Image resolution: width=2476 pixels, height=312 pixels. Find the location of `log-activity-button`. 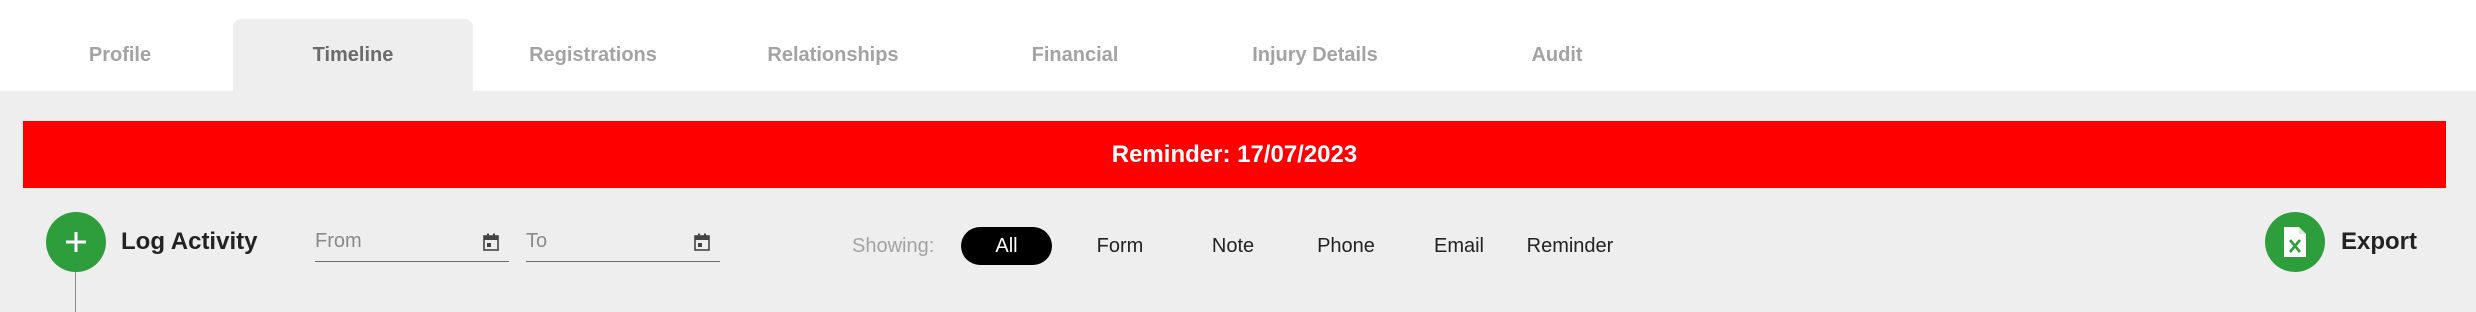

log-activity-button is located at coordinates (76, 242).